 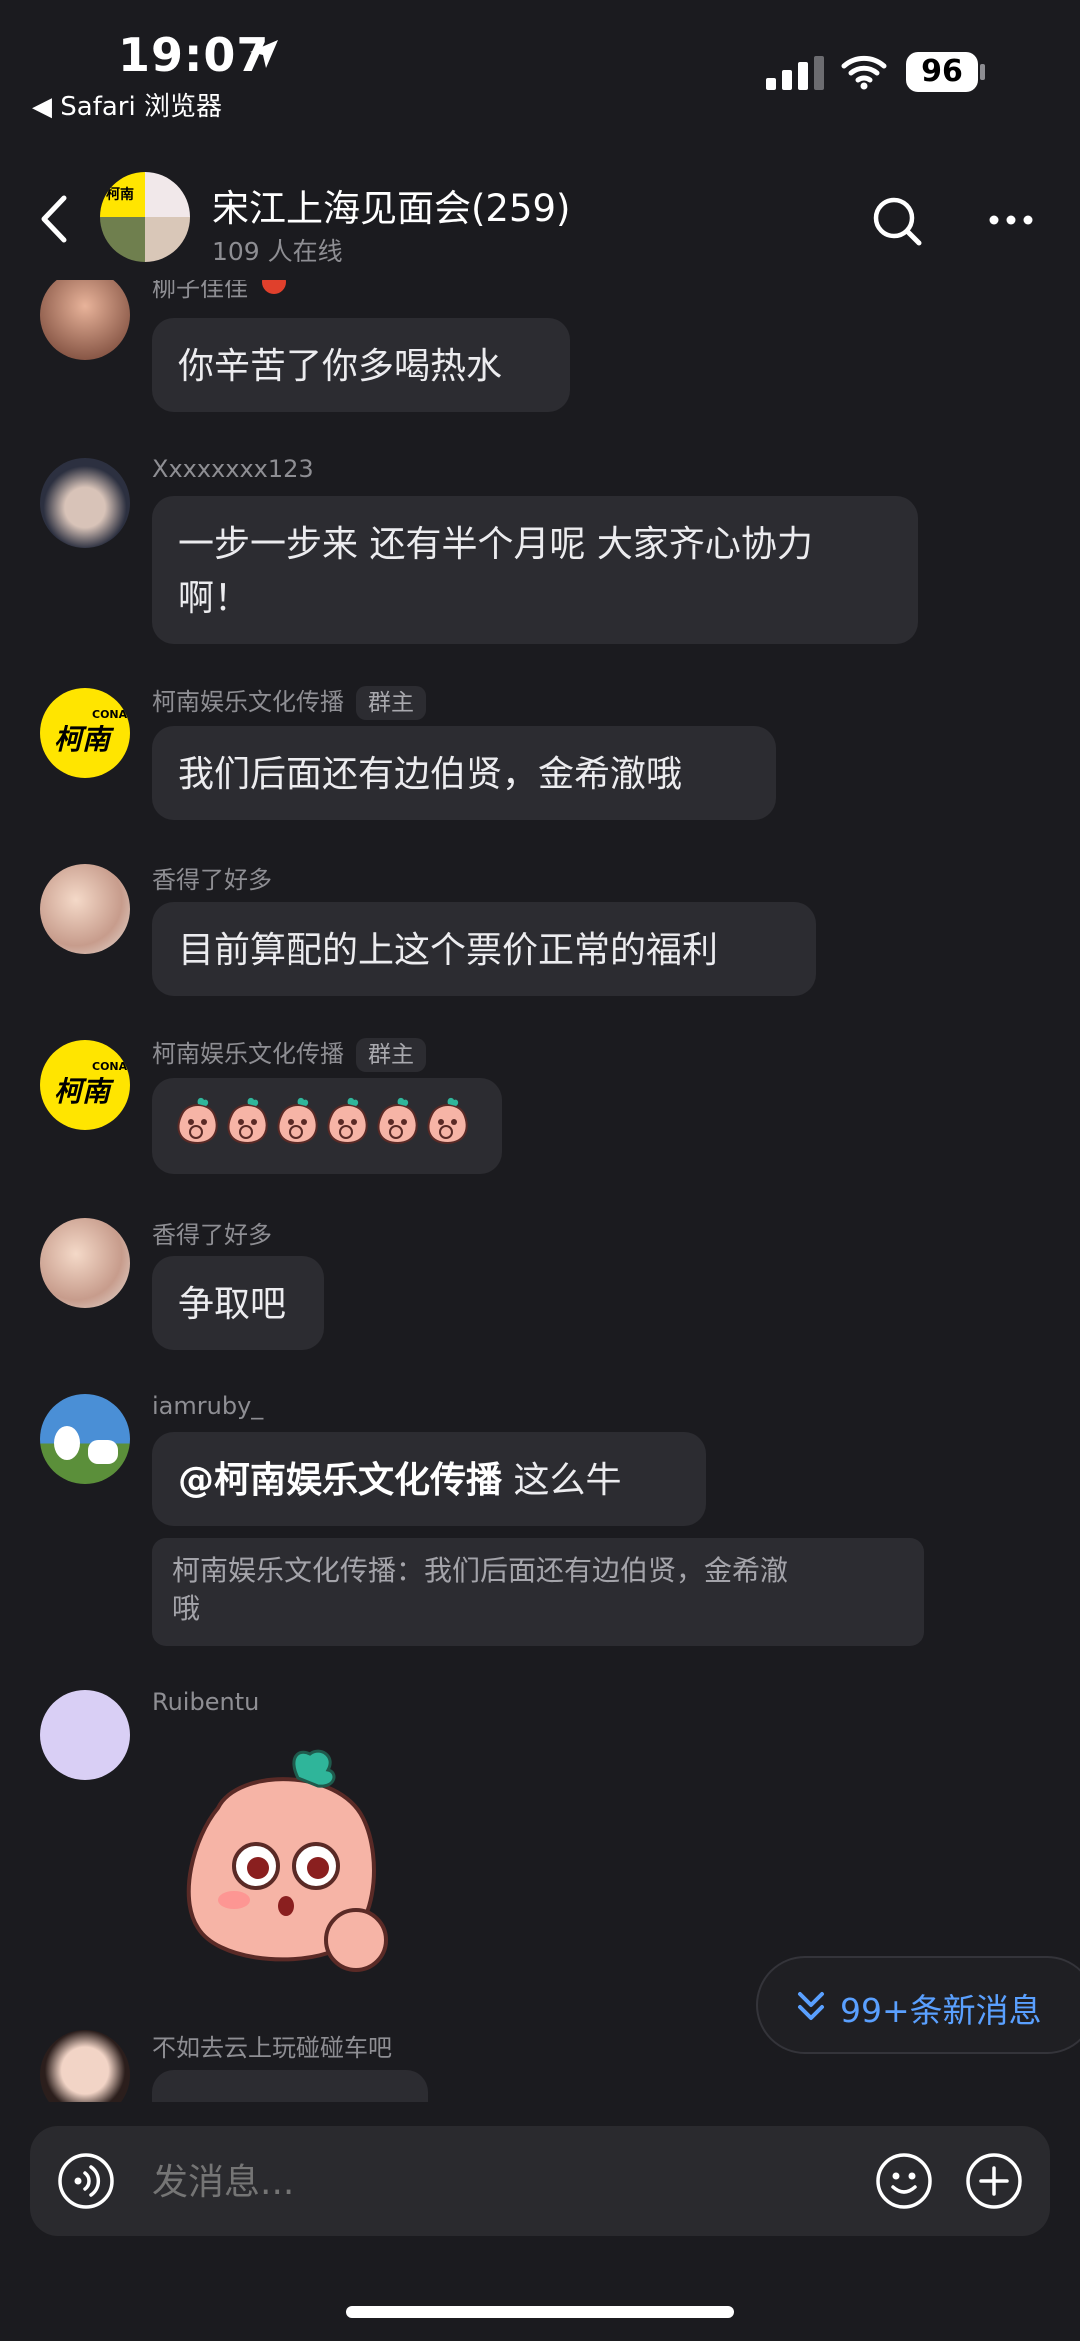 I want to click on tomato-emoji-icon, so click(x=274, y=287).